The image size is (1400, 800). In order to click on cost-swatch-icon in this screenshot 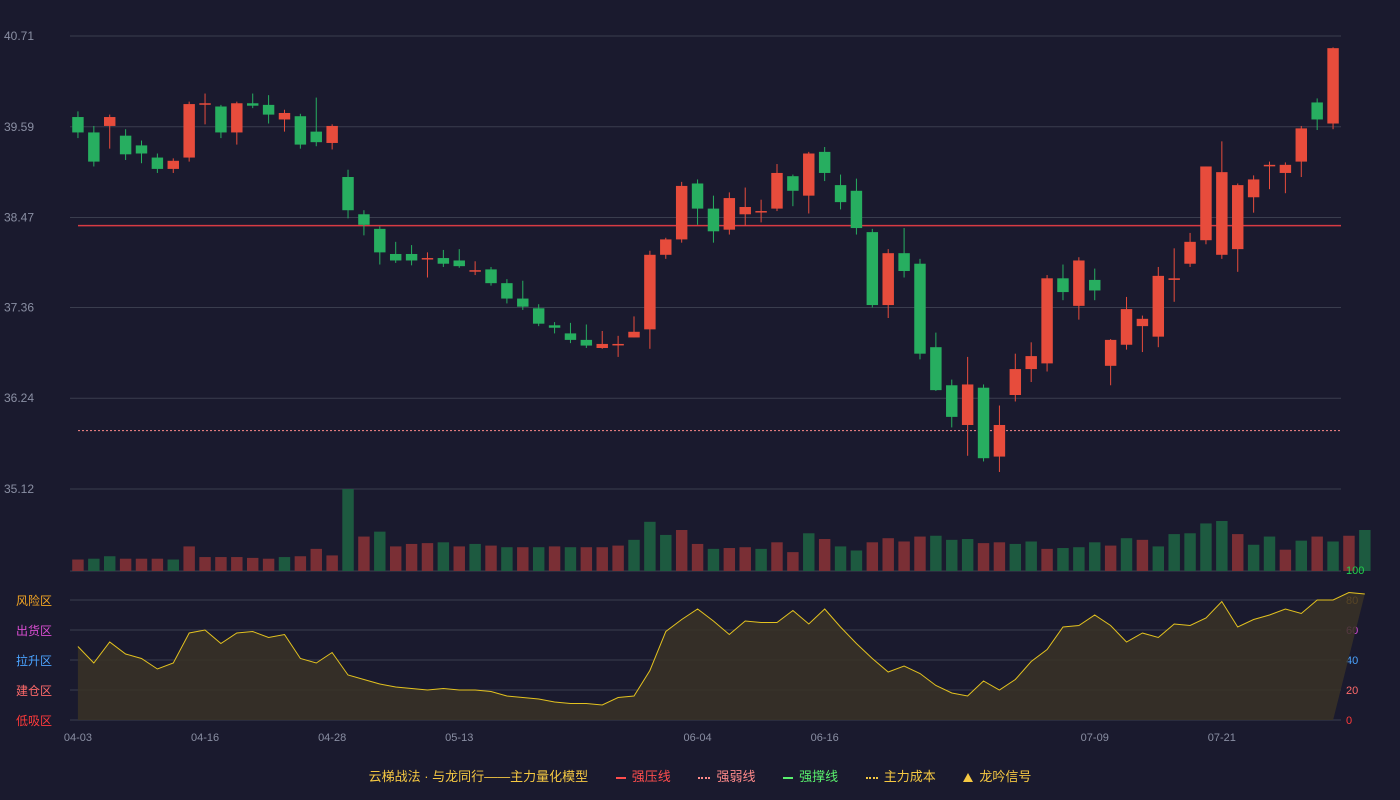, I will do `click(871, 777)`.